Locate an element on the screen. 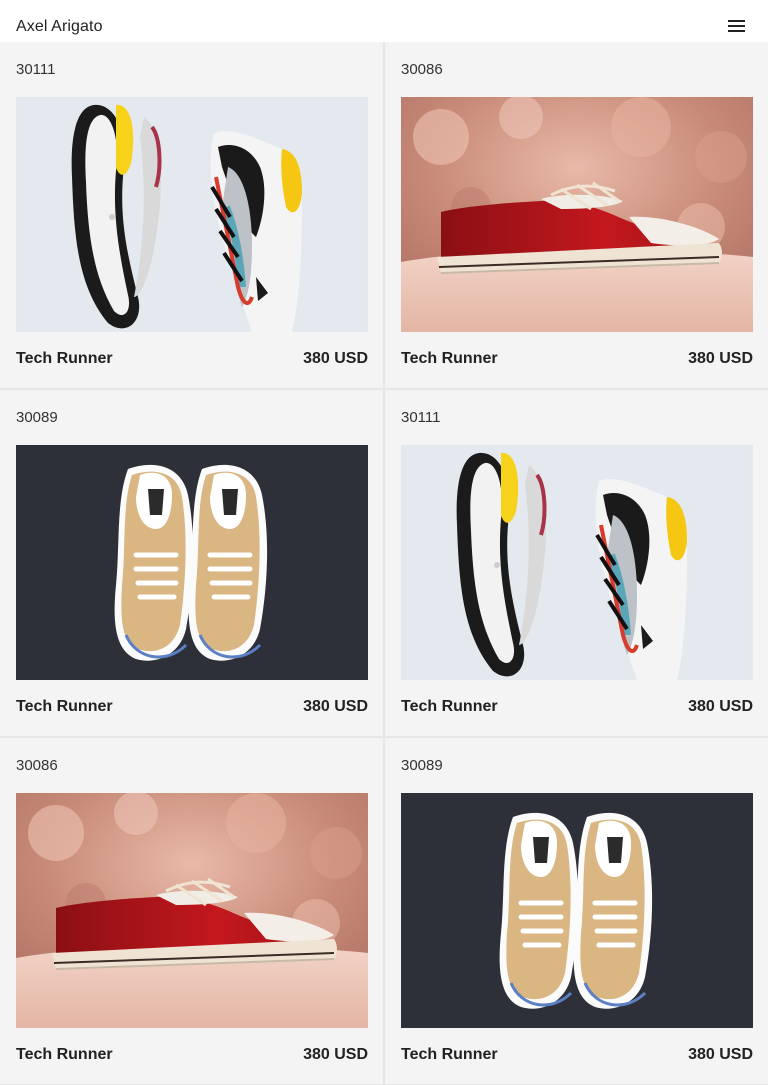 This screenshot has height=1085, width=768. hamburger-menu-icon is located at coordinates (736, 28).